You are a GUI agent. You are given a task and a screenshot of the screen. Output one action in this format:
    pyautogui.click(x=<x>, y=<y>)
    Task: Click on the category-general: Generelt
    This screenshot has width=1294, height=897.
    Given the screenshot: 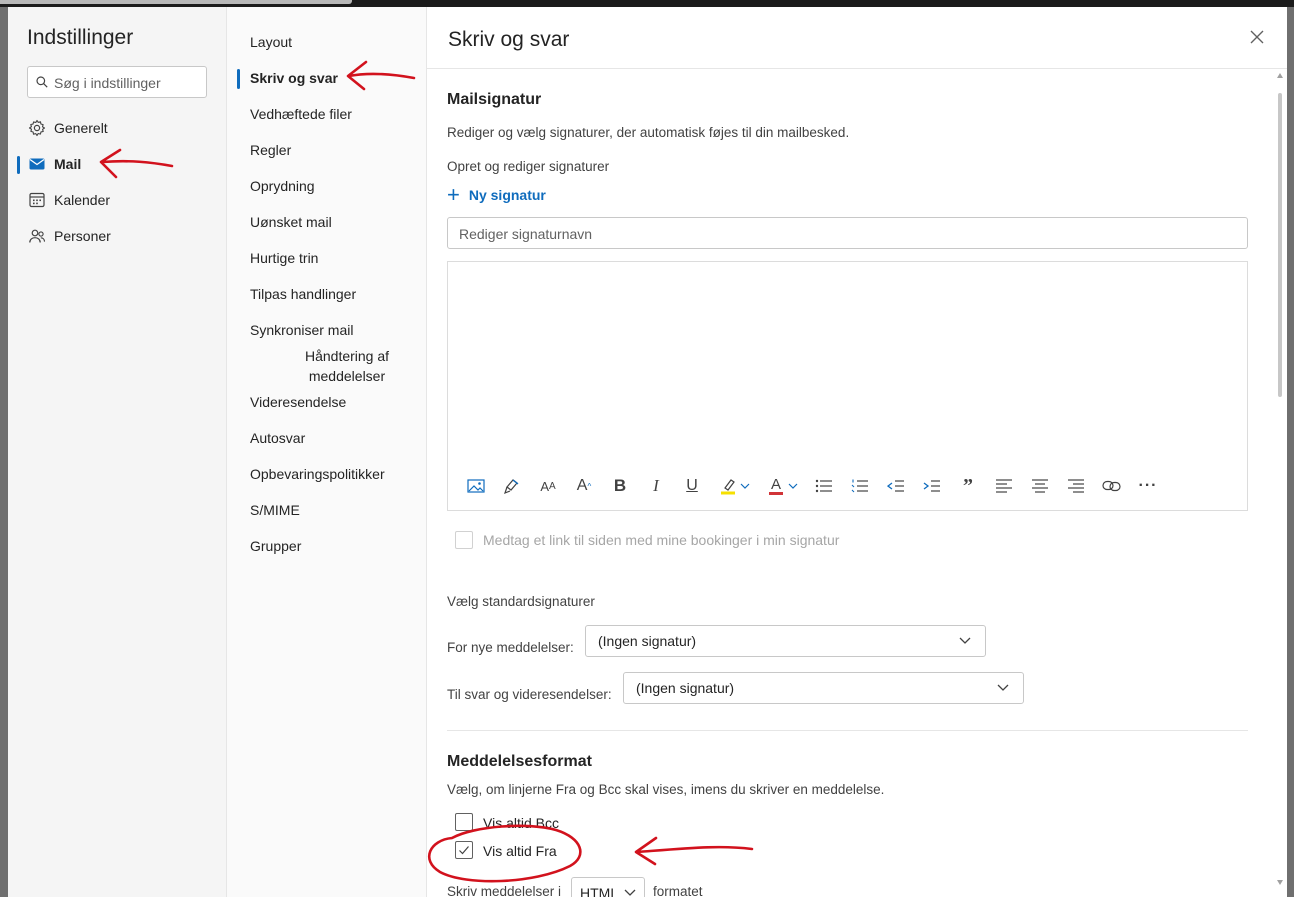 What is the action you would take?
    pyautogui.click(x=116, y=128)
    